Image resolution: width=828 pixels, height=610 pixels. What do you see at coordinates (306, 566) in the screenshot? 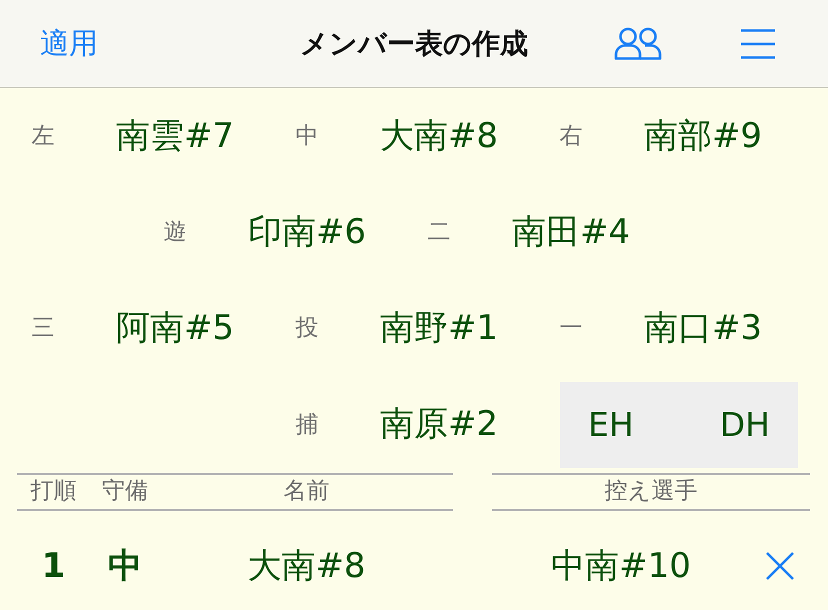
I see `player-name-cell-text: 大南#8` at bounding box center [306, 566].